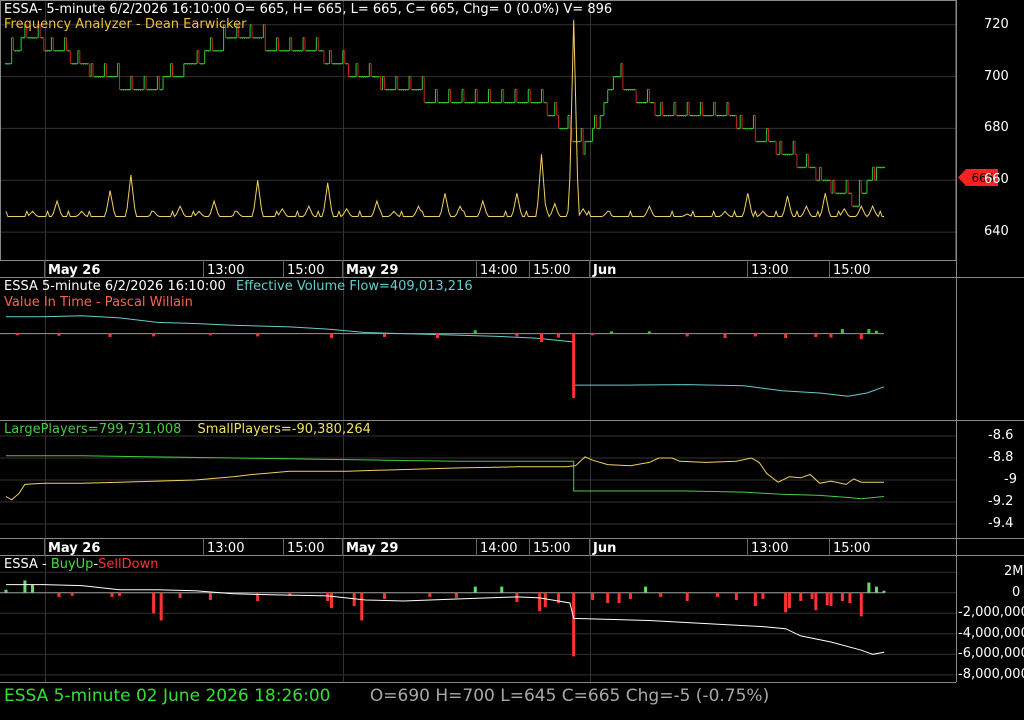 This screenshot has width=1024, height=720. Describe the element at coordinates (72, 564) in the screenshot. I see `buyup-label: BuyUp` at that location.